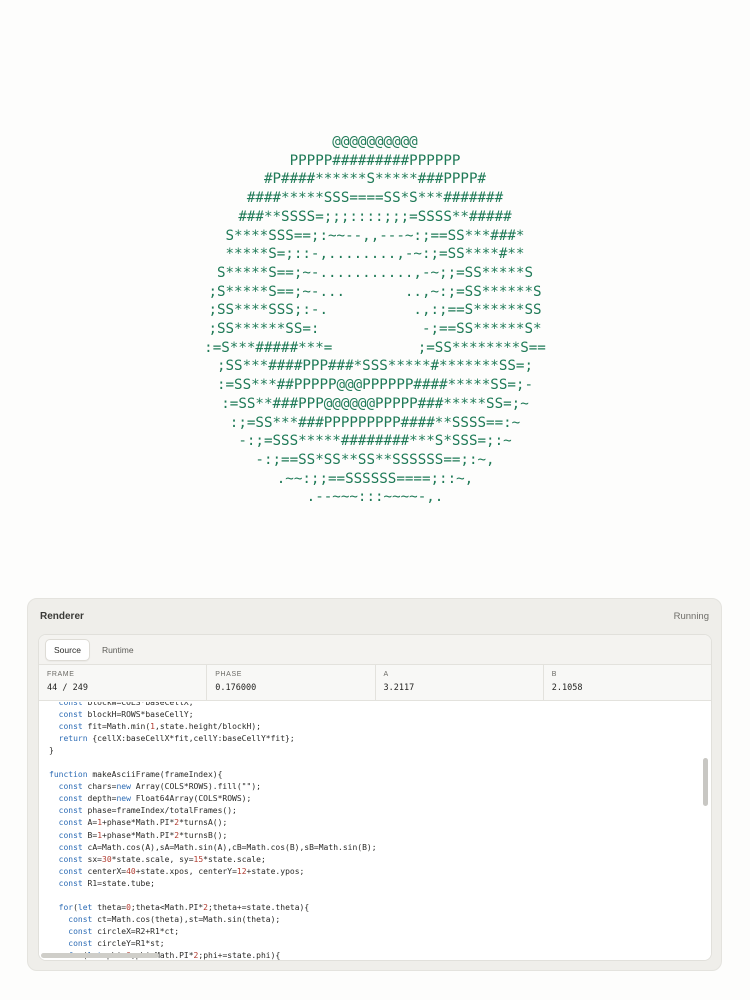  I want to click on status-text: Running, so click(691, 616).